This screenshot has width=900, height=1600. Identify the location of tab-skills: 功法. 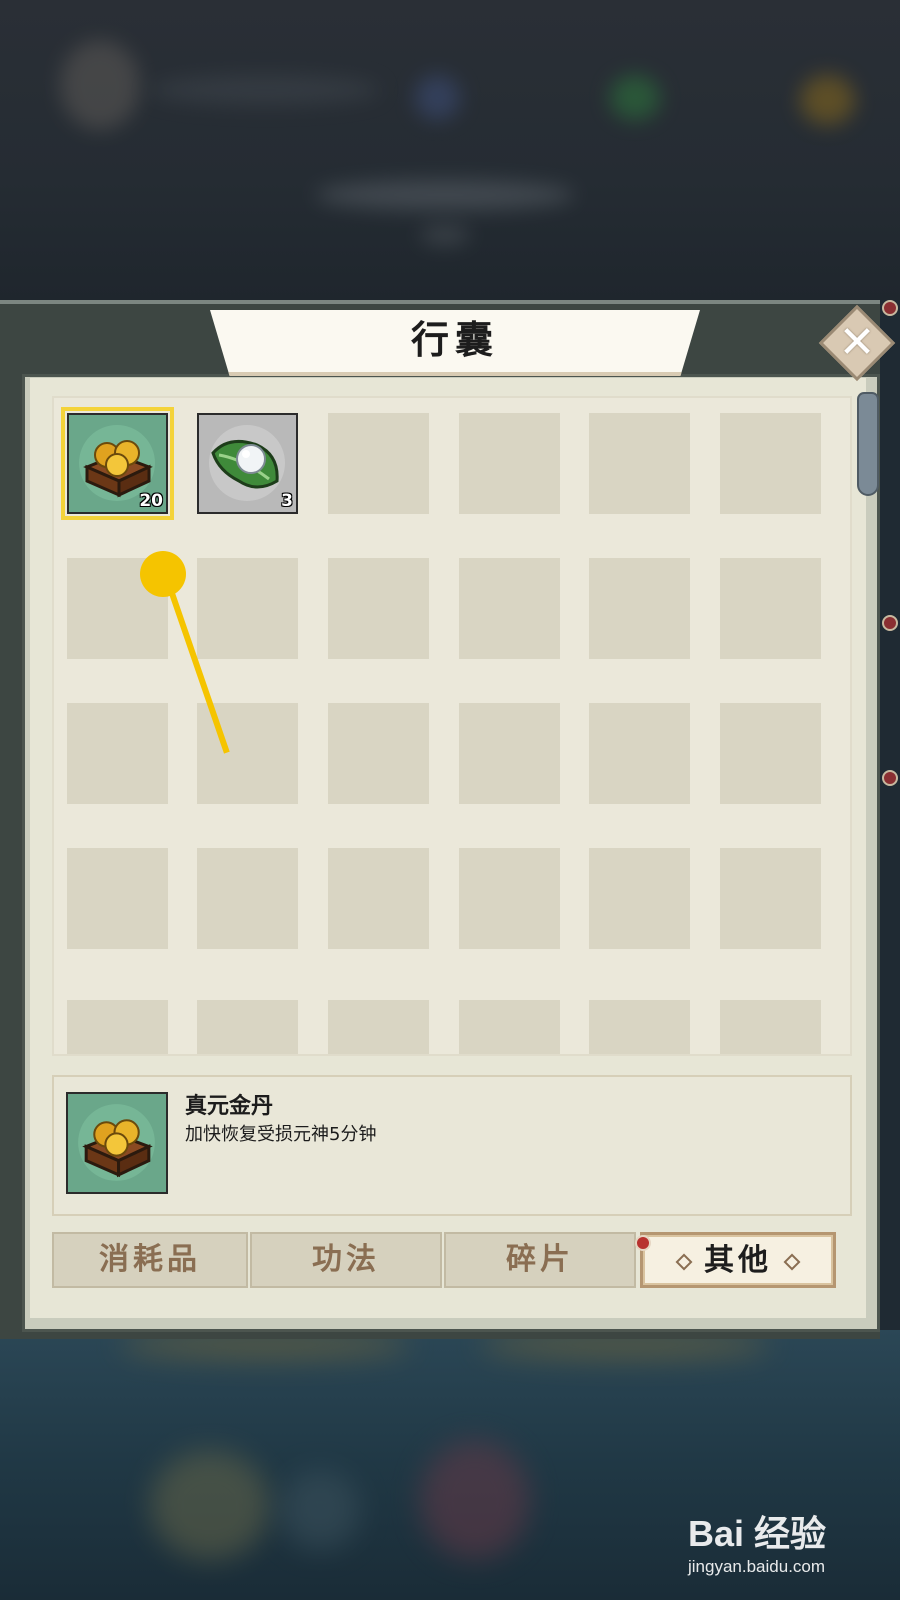
(346, 1260).